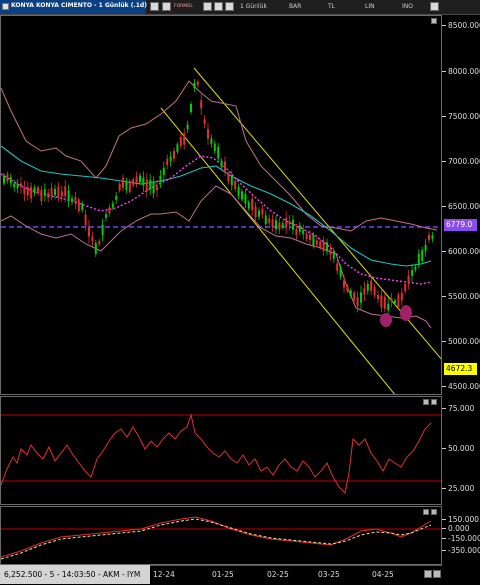  I want to click on formula-icon, so click(166, 6).